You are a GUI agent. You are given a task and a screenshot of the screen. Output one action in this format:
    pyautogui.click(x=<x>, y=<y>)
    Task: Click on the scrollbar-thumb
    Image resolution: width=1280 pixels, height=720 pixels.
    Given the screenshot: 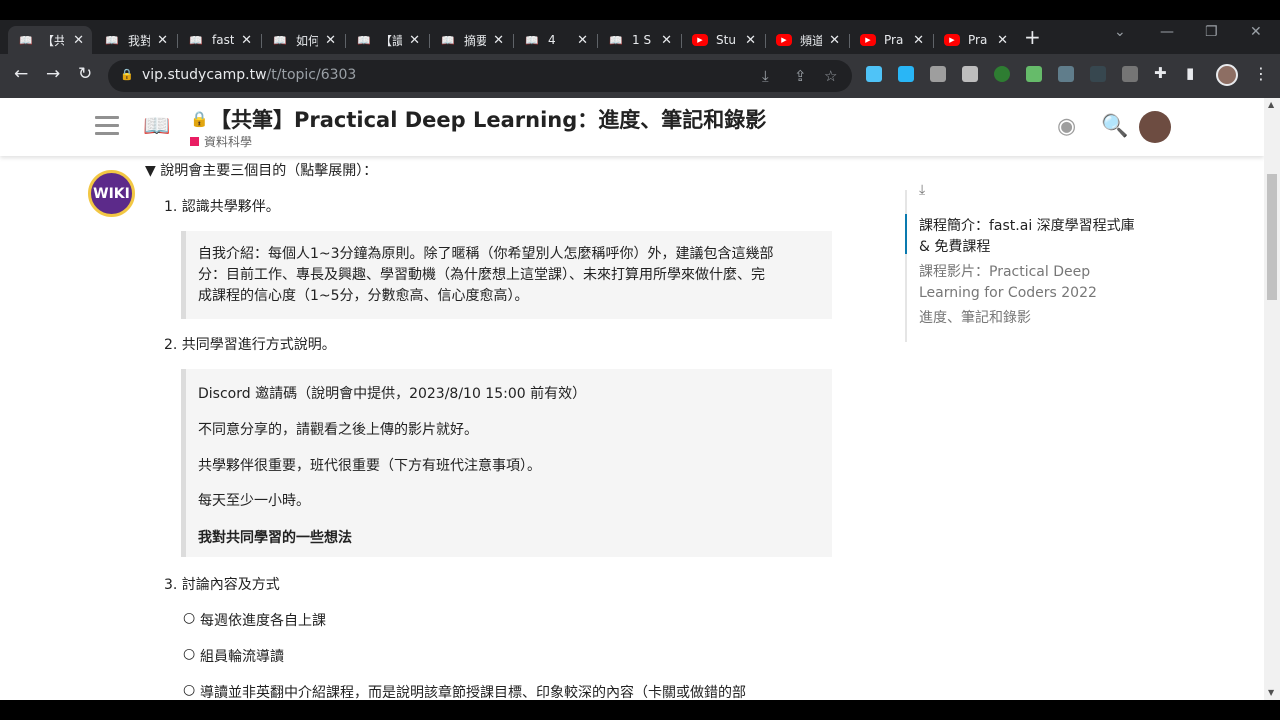 What is the action you would take?
    pyautogui.click(x=1272, y=237)
    